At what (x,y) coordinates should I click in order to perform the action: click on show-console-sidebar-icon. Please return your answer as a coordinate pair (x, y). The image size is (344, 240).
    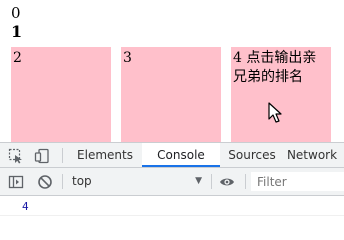
    Looking at the image, I should click on (16, 182).